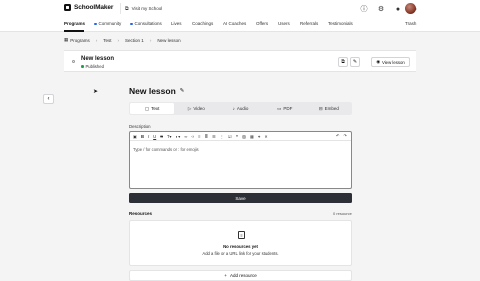  I want to click on brand-name: SchoolMaker, so click(94, 7).